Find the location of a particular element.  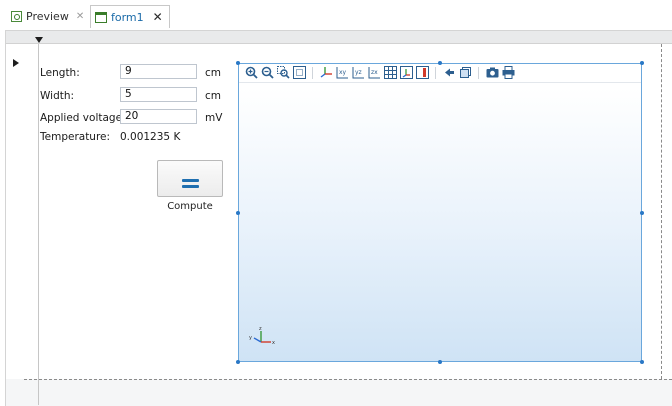

tab-form1: form1 ✕ is located at coordinates (130, 16).